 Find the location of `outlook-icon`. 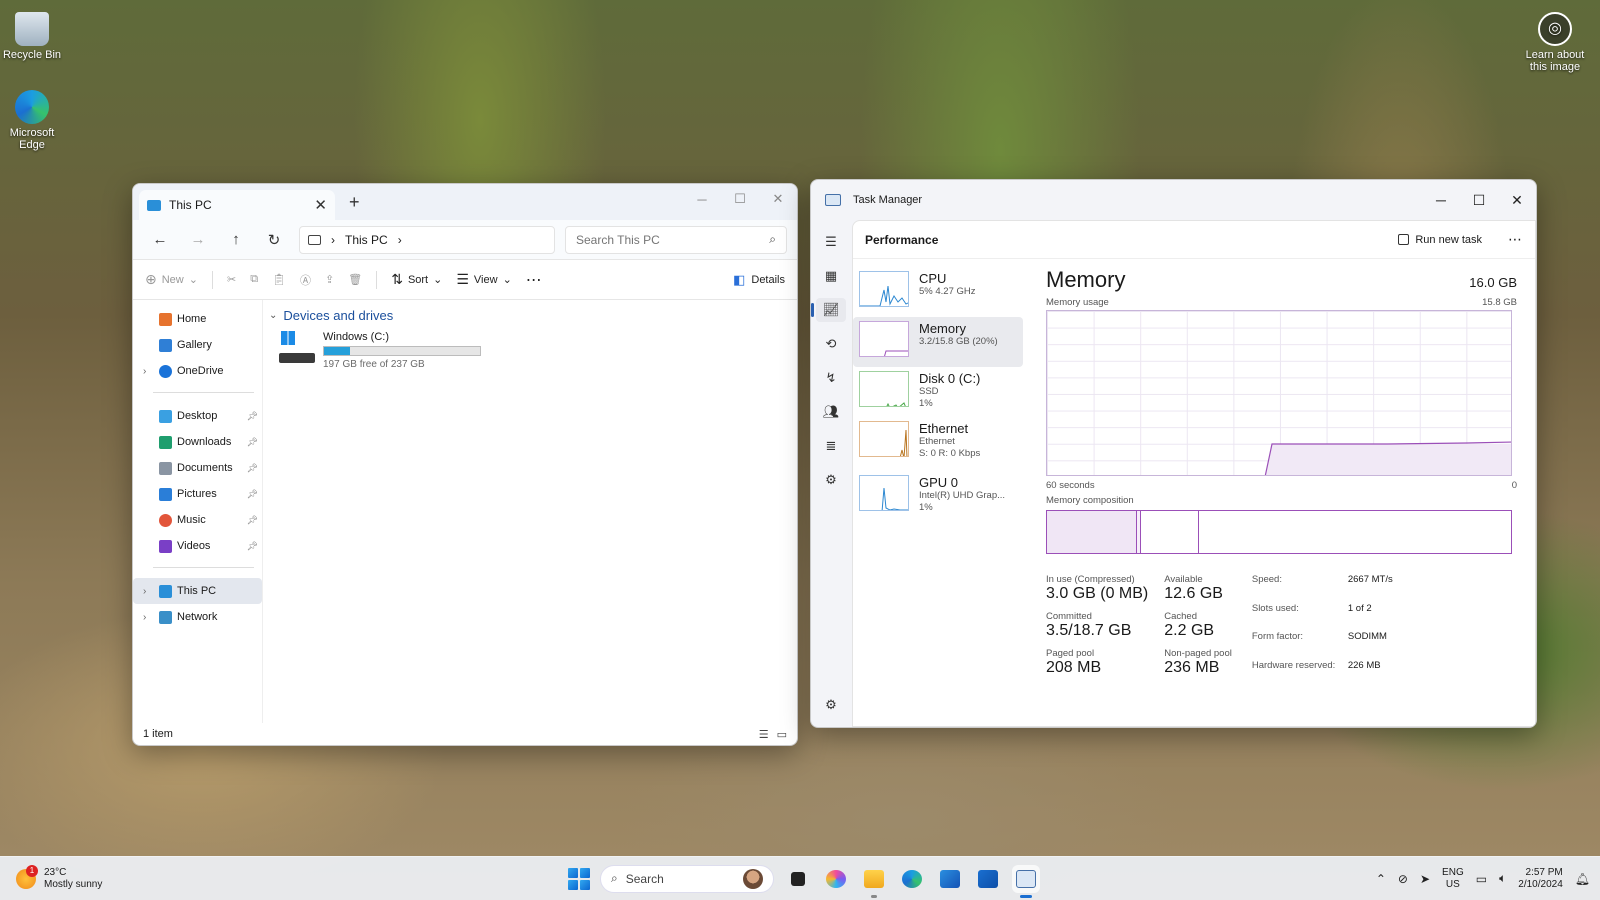

outlook-icon is located at coordinates (988, 879).